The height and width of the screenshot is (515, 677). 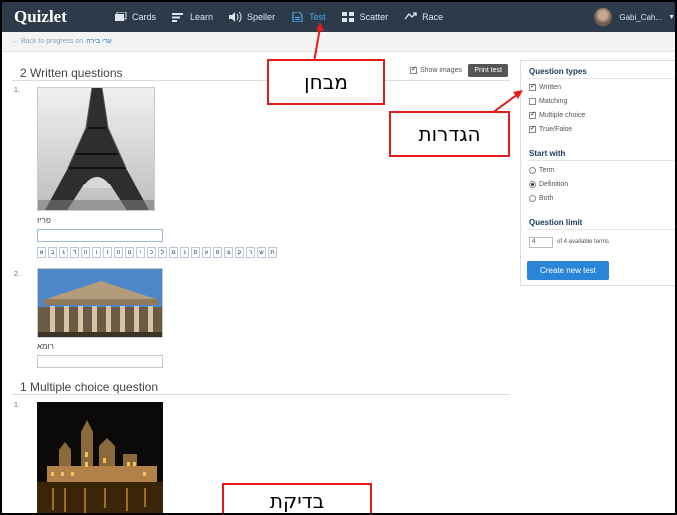 I want to click on nav-learn-label: Learn, so click(x=202, y=17).